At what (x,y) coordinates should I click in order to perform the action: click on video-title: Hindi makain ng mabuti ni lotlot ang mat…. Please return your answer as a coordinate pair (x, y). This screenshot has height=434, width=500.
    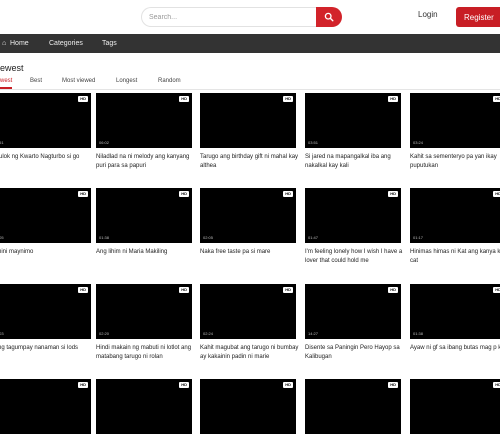
    Looking at the image, I should click on (148, 353).